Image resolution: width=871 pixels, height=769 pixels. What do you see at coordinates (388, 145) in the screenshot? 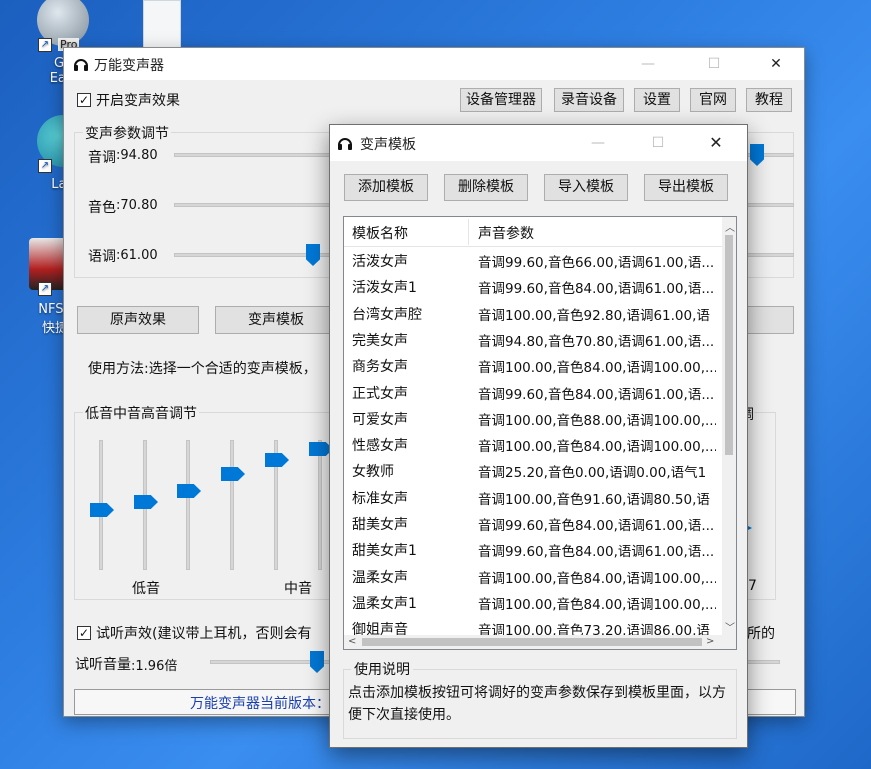
I see `dialog-title: 变声模板` at bounding box center [388, 145].